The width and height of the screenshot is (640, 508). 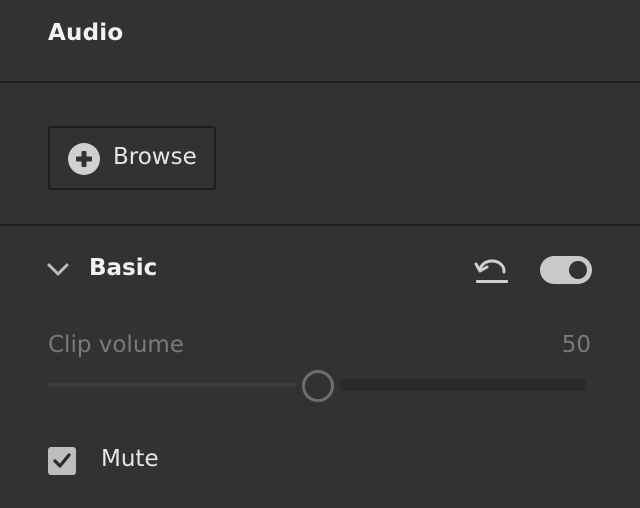 What do you see at coordinates (86, 33) in the screenshot?
I see `panel-title: Audio` at bounding box center [86, 33].